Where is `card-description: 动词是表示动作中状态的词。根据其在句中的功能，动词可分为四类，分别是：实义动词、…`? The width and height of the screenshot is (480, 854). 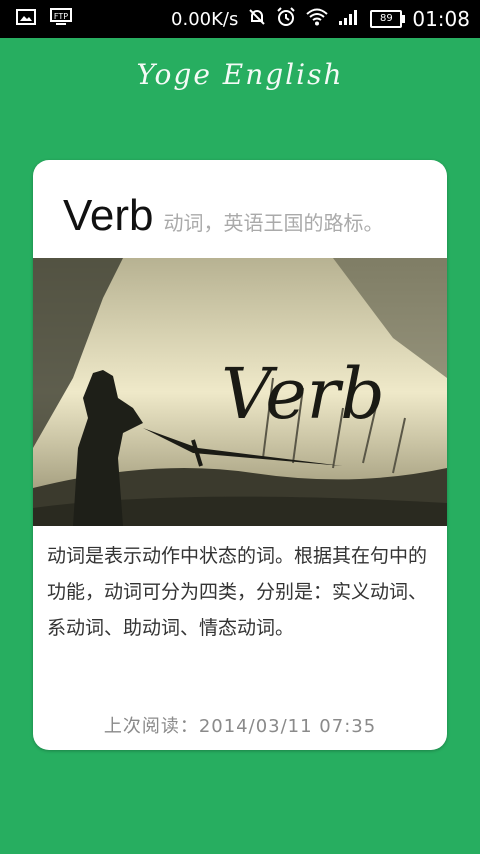 card-description: 动词是表示动作中状态的词。根据其在句中的功能，动词可分为四类，分别是：实义动词、… is located at coordinates (237, 592).